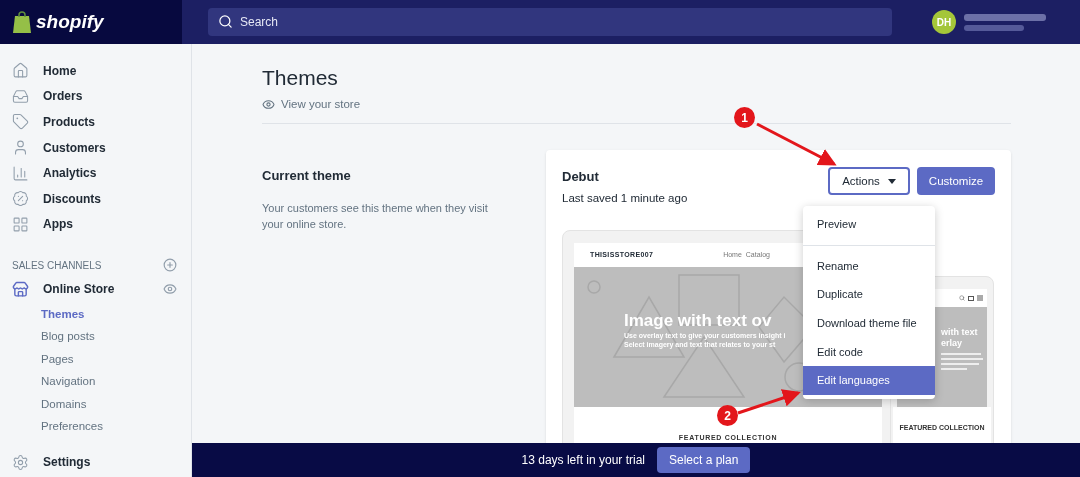 This screenshot has width=1080, height=477. I want to click on bag-icon, so click(971, 298).